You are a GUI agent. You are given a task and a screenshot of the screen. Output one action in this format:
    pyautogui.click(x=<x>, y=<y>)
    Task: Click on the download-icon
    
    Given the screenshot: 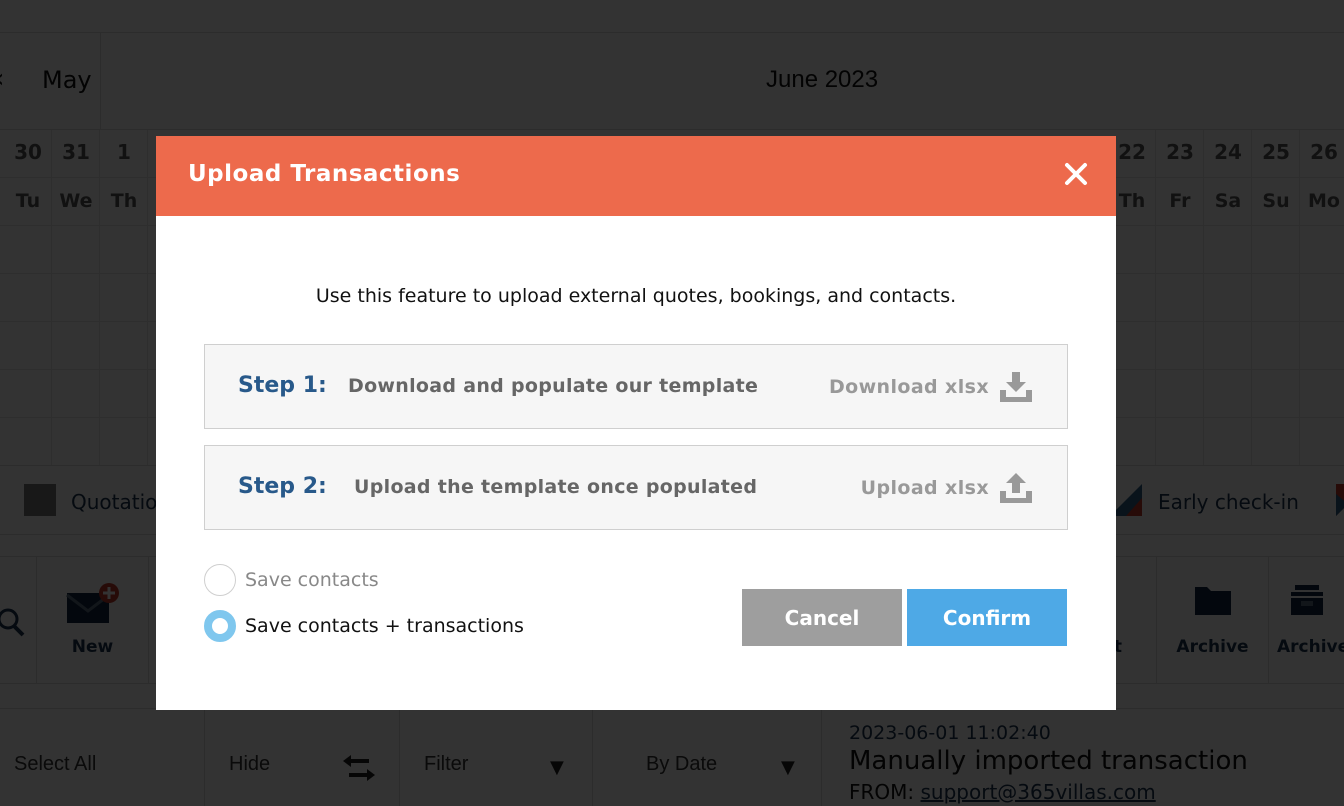 What is the action you would take?
    pyautogui.click(x=1016, y=387)
    